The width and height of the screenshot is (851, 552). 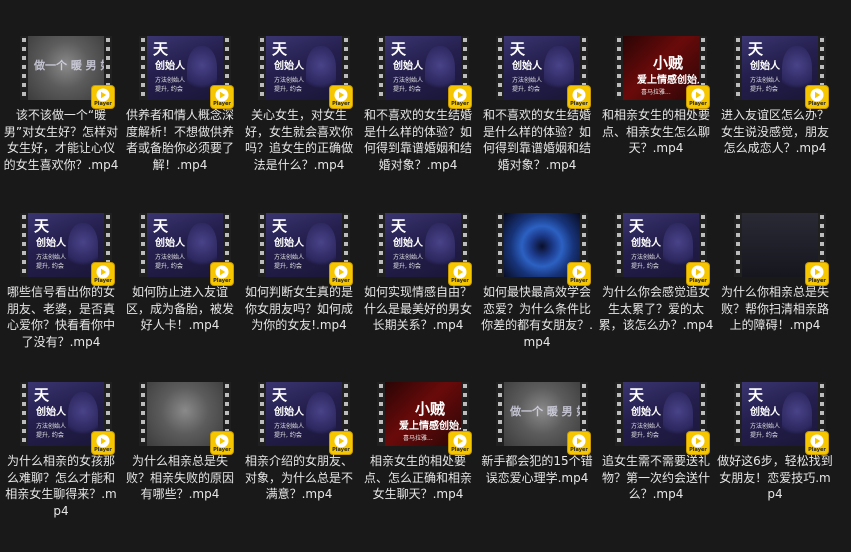 I want to click on file-name: 进入友谊区怎么办？女生说没感觉，朋友怎么成恋人？.mp4, so click(x=774, y=131).